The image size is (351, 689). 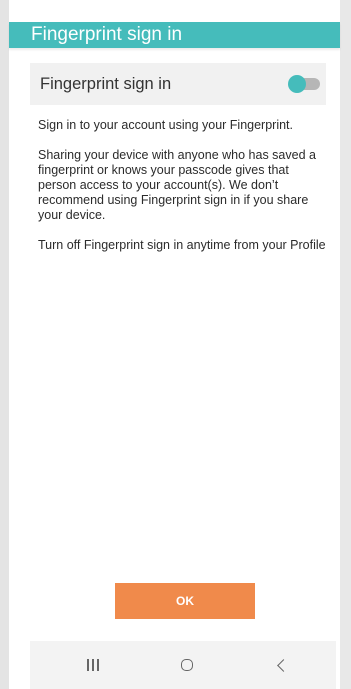 I want to click on fingerprint-toggle-label: Fingerprint sign in, so click(x=106, y=84).